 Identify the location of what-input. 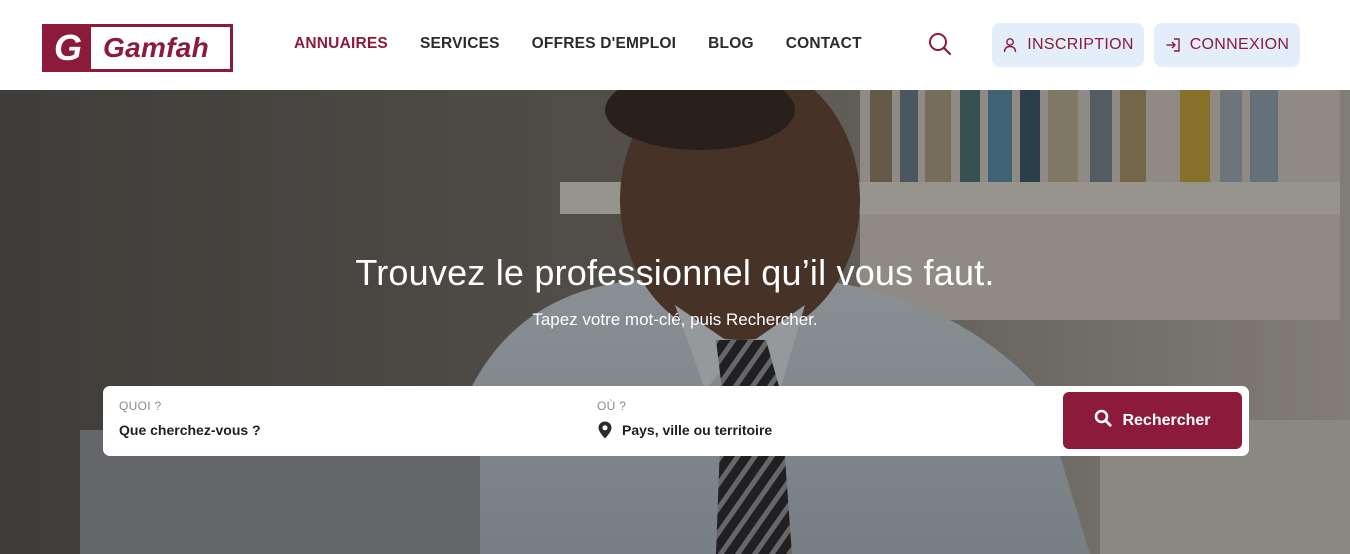
(339, 430).